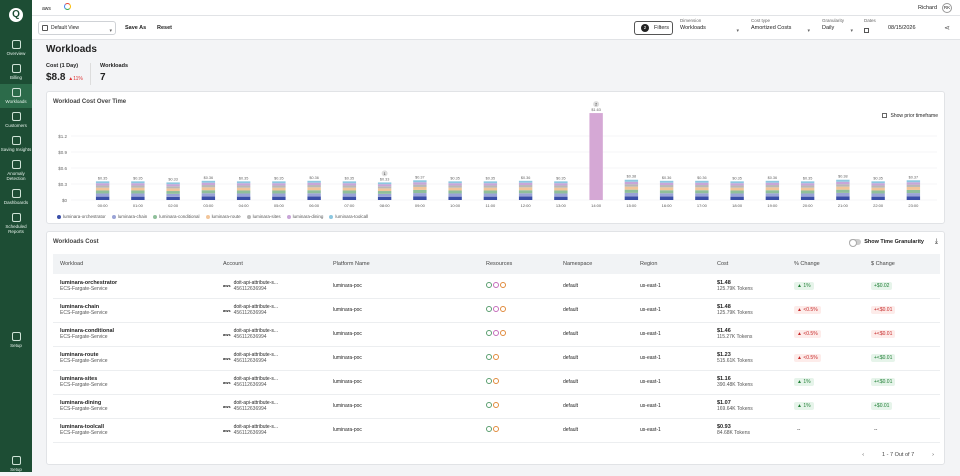 The width and height of the screenshot is (960, 476). What do you see at coordinates (77, 28) in the screenshot?
I see `view-select: Default View ▾` at bounding box center [77, 28].